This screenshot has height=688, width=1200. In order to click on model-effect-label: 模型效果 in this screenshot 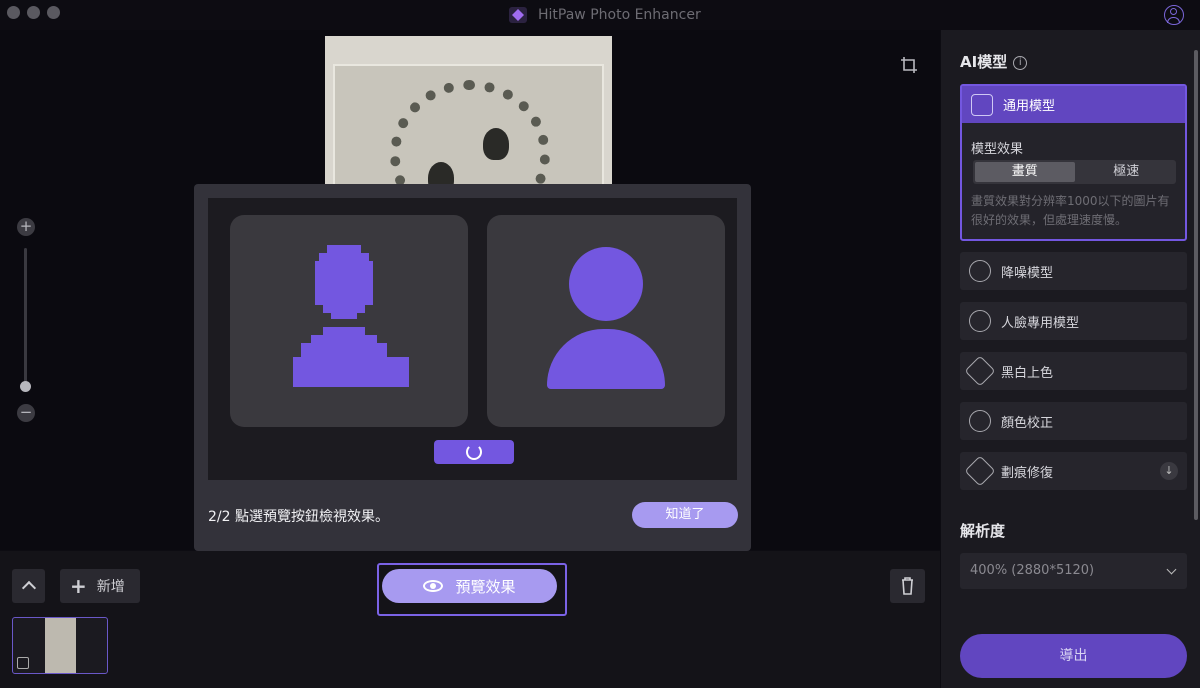, I will do `click(997, 149)`.